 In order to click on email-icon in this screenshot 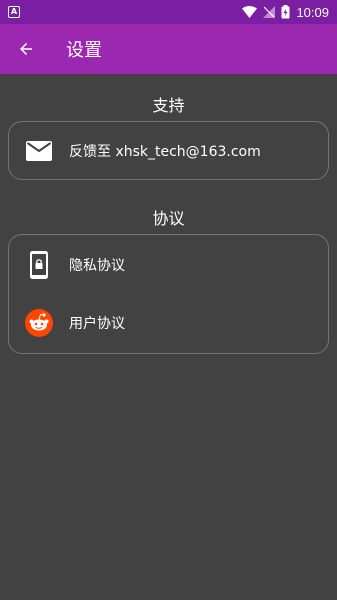, I will do `click(39, 151)`.